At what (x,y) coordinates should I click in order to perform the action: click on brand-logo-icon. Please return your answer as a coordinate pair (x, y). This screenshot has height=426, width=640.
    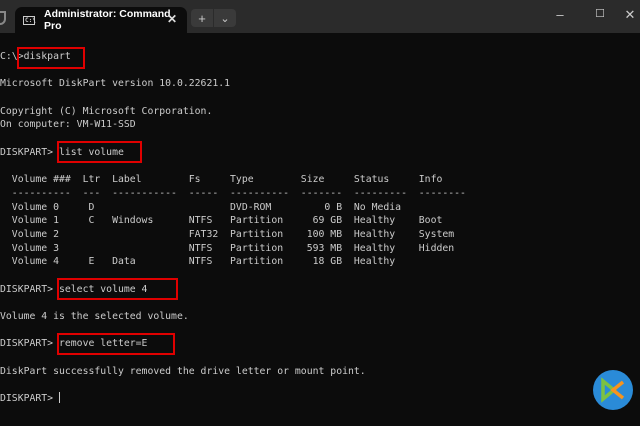
    Looking at the image, I should click on (613, 390).